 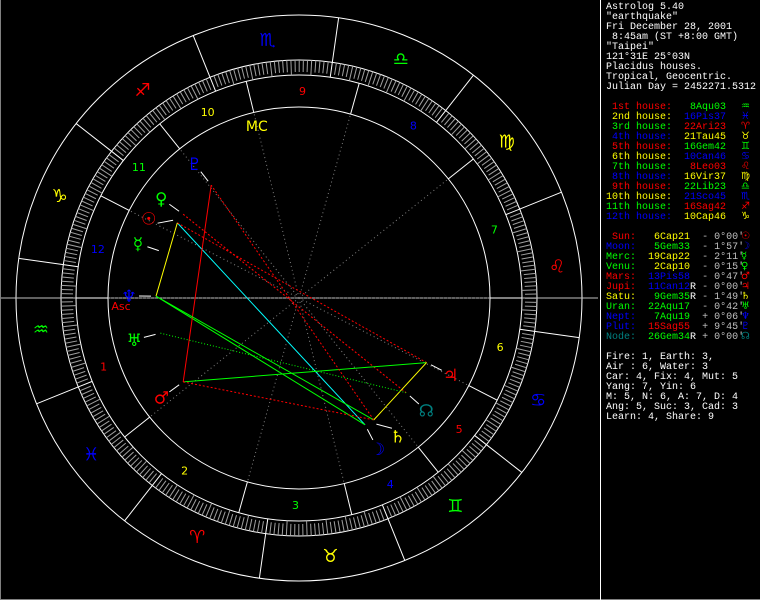 What do you see at coordinates (426, 412) in the screenshot?
I see `node-icon: ☊︎` at bounding box center [426, 412].